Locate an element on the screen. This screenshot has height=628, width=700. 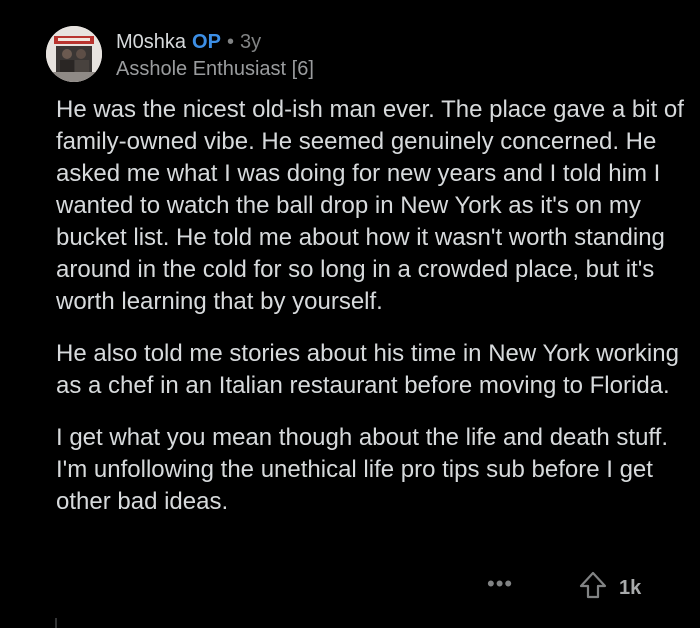
comment-age: 3y is located at coordinates (250, 42).